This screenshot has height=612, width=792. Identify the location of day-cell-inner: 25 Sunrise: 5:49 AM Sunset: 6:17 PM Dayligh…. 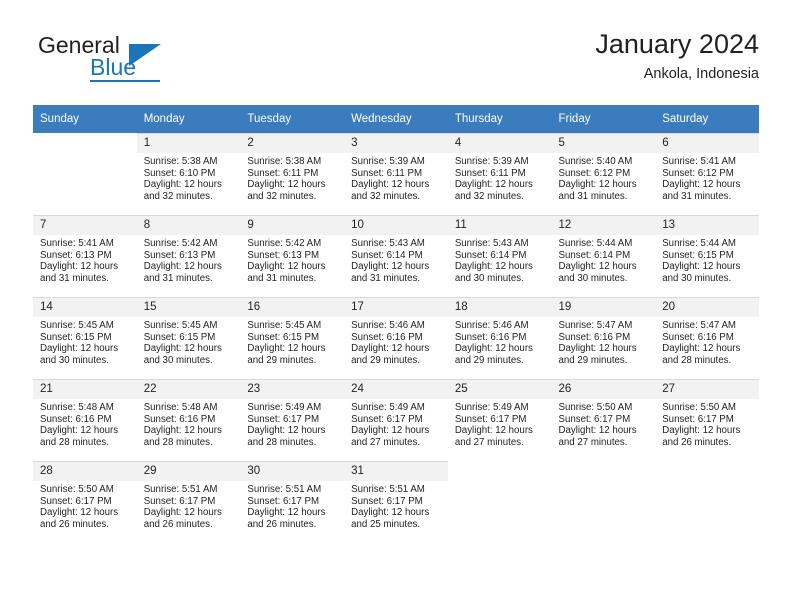
(499, 420).